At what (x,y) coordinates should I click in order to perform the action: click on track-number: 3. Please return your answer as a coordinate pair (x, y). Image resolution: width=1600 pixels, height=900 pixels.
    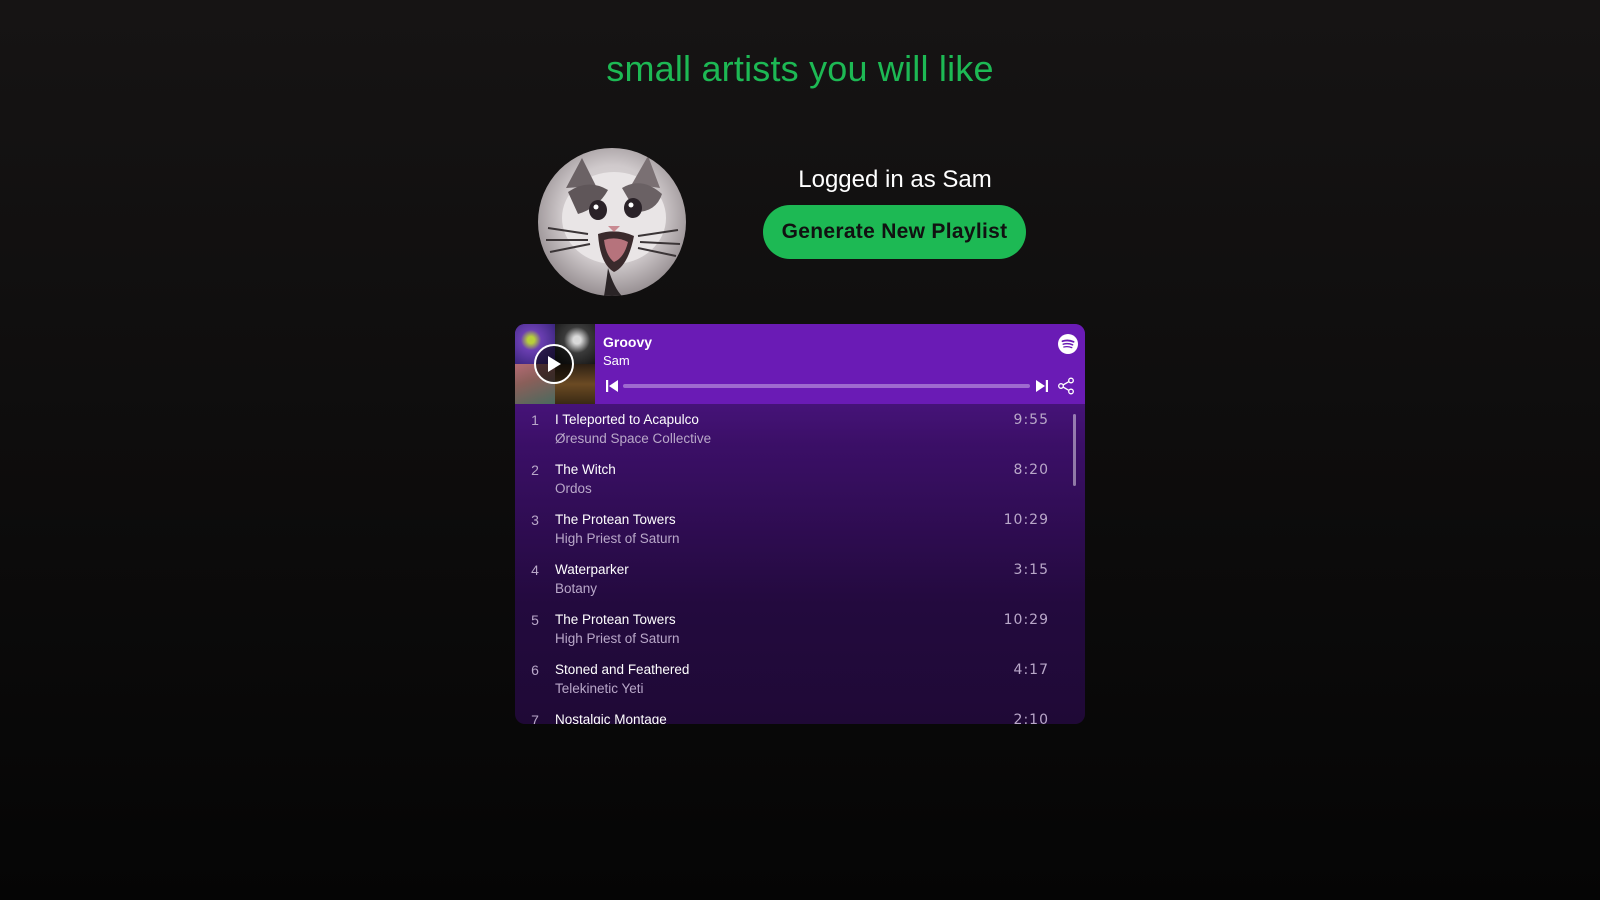
    Looking at the image, I should click on (535, 520).